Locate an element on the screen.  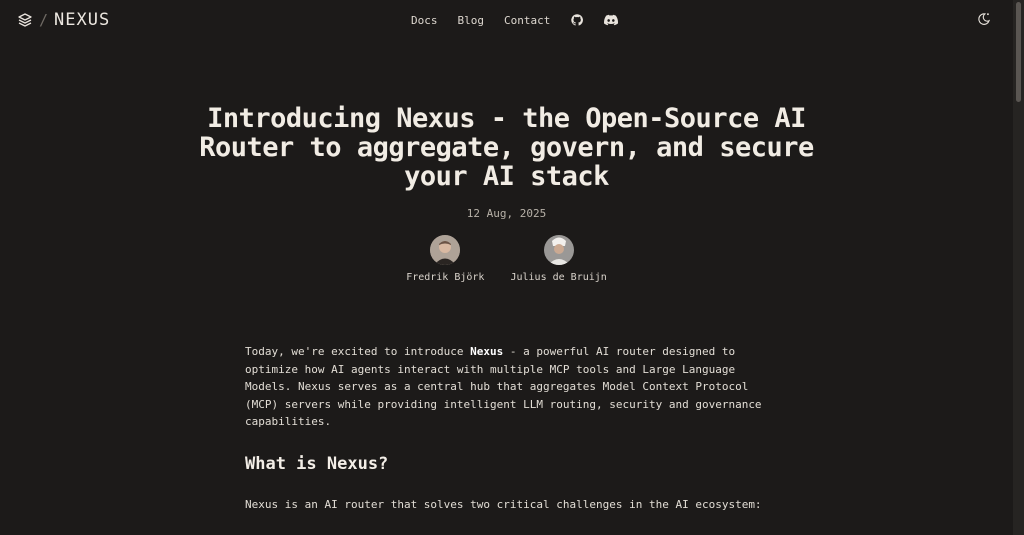
author-card: Julius de Bruijn is located at coordinates (558, 259).